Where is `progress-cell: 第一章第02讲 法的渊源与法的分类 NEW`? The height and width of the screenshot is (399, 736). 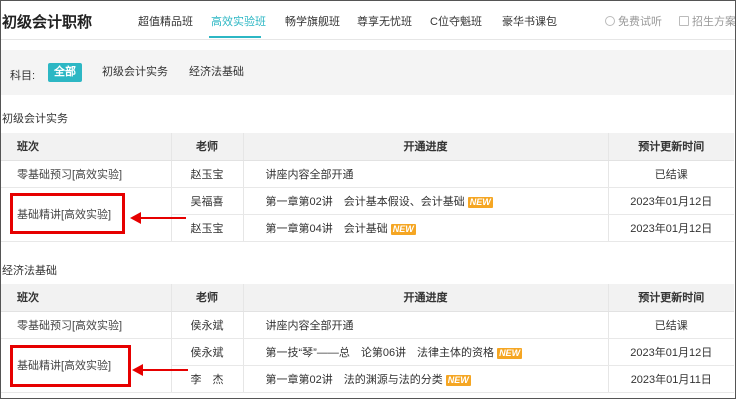 progress-cell: 第一章第02讲 法的渊源与法的分类 NEW is located at coordinates (426, 379).